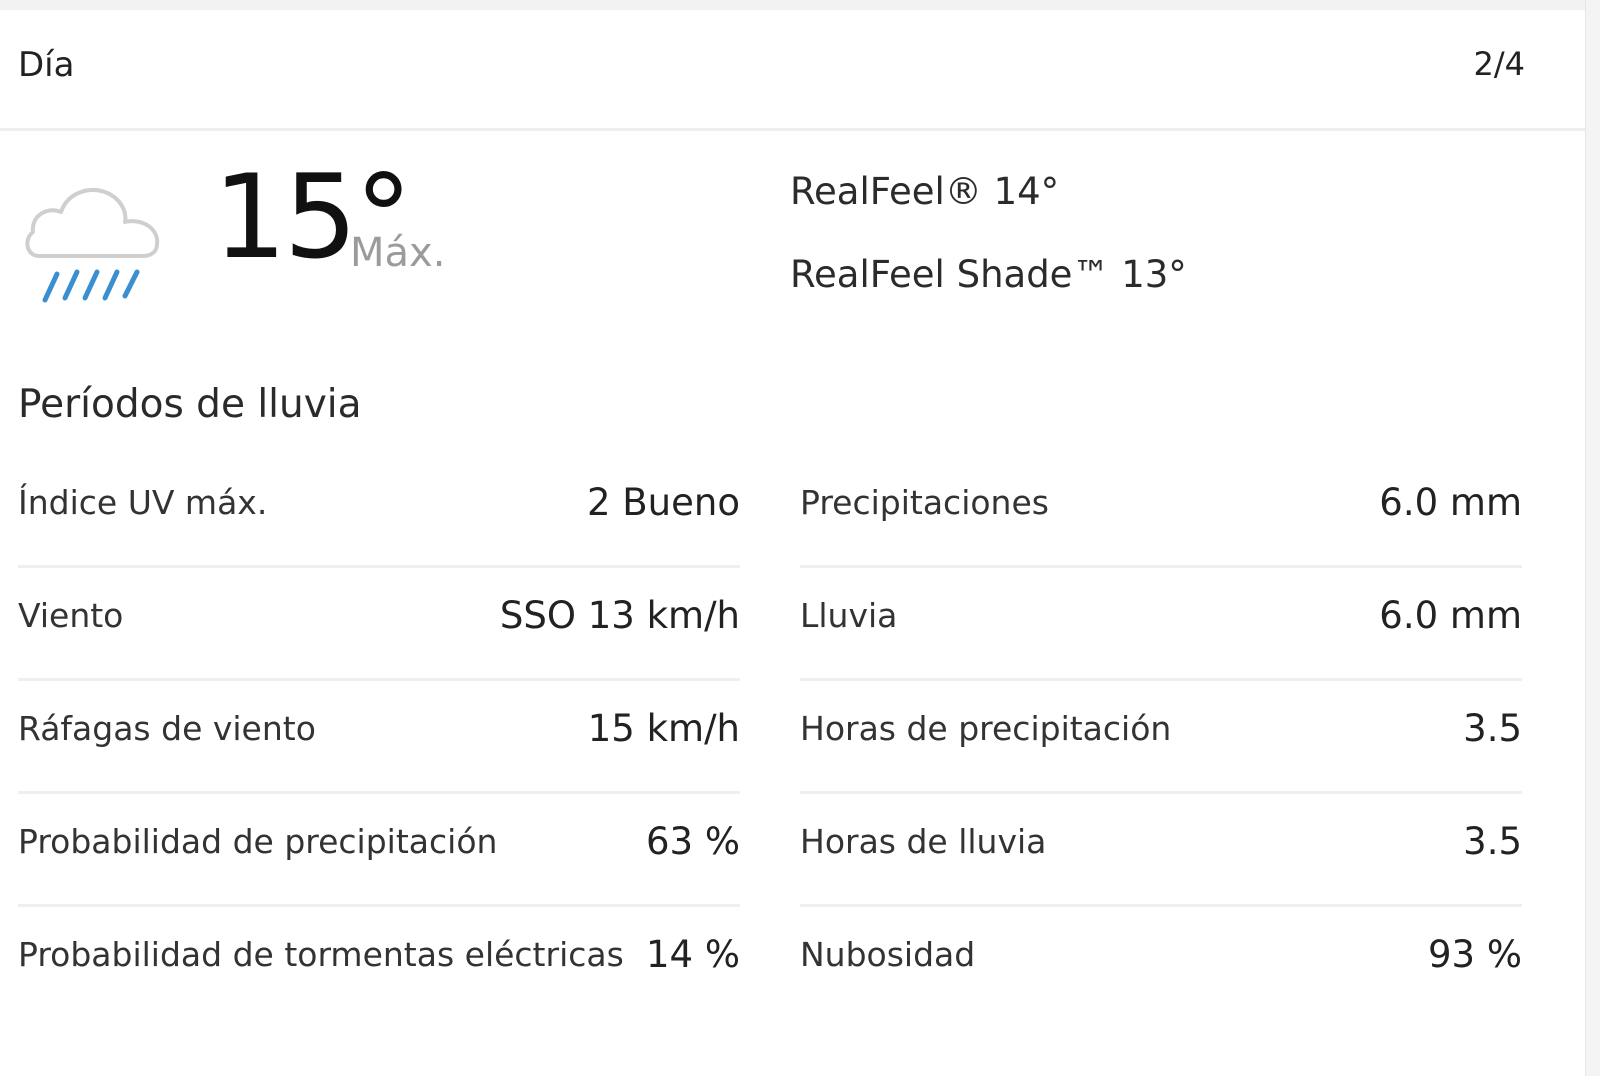  Describe the element at coordinates (379, 737) in the screenshot. I see `detail-row-wind-gusts: Ráfagas de viento 15 km/h` at that location.